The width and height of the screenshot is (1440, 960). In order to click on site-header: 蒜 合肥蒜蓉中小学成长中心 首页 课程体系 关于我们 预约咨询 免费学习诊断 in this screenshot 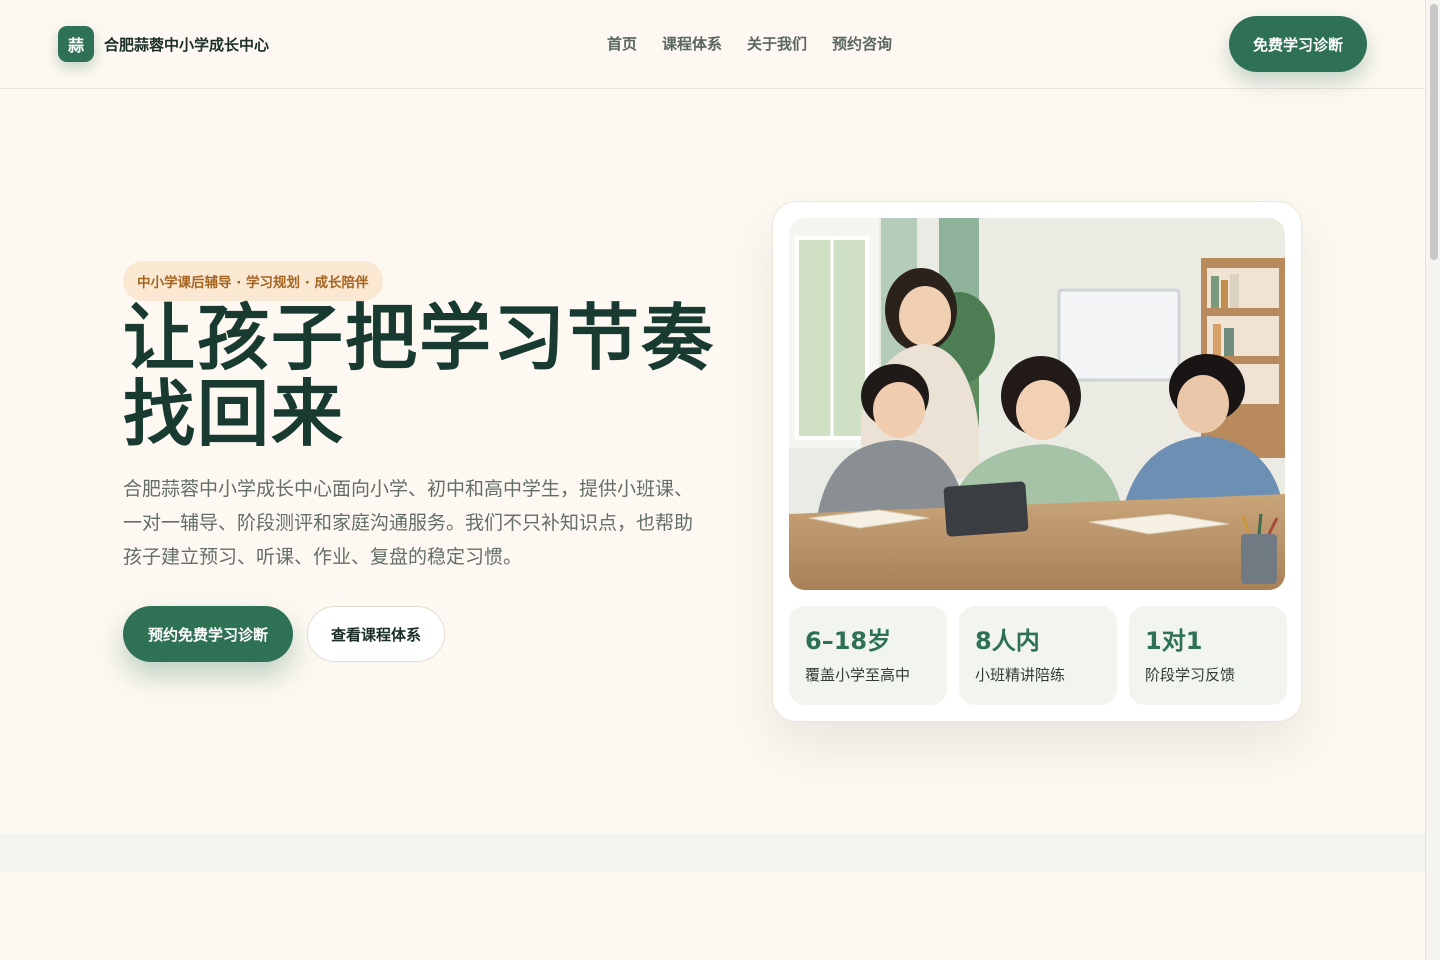, I will do `click(712, 44)`.